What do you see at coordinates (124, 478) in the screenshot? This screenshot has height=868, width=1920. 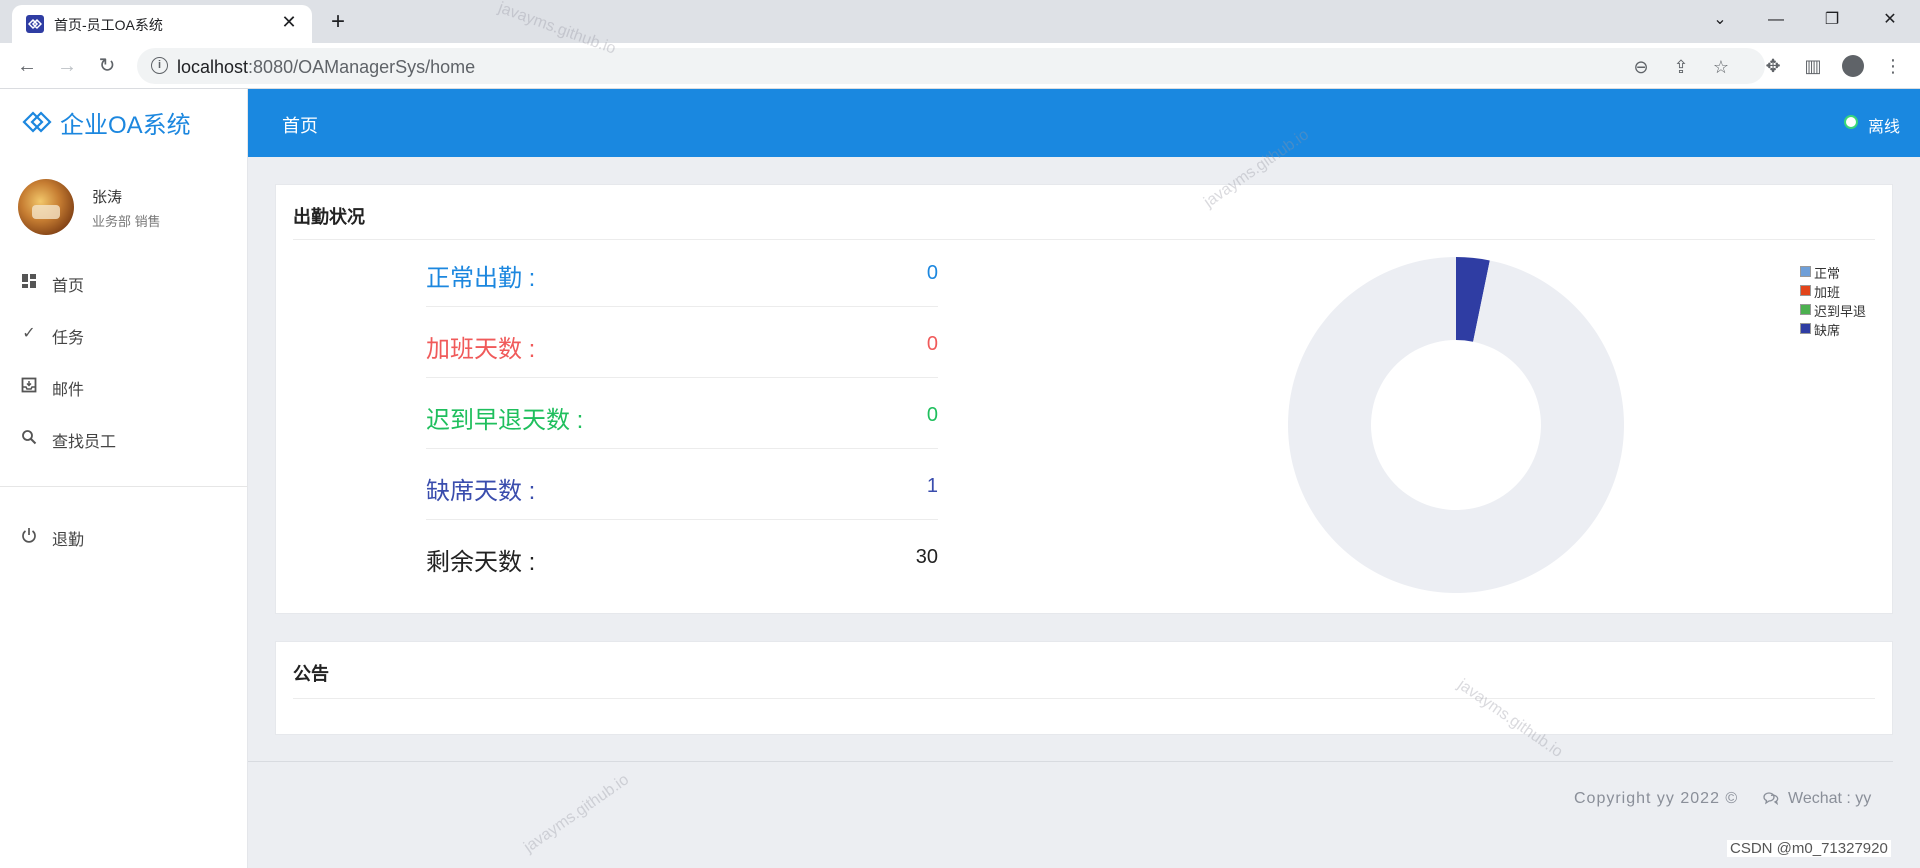 I see `sidebar: 企业OA系统 张涛 业务部 销售 首页 ✓ 任务 邮件 查找员工 退勤` at bounding box center [124, 478].